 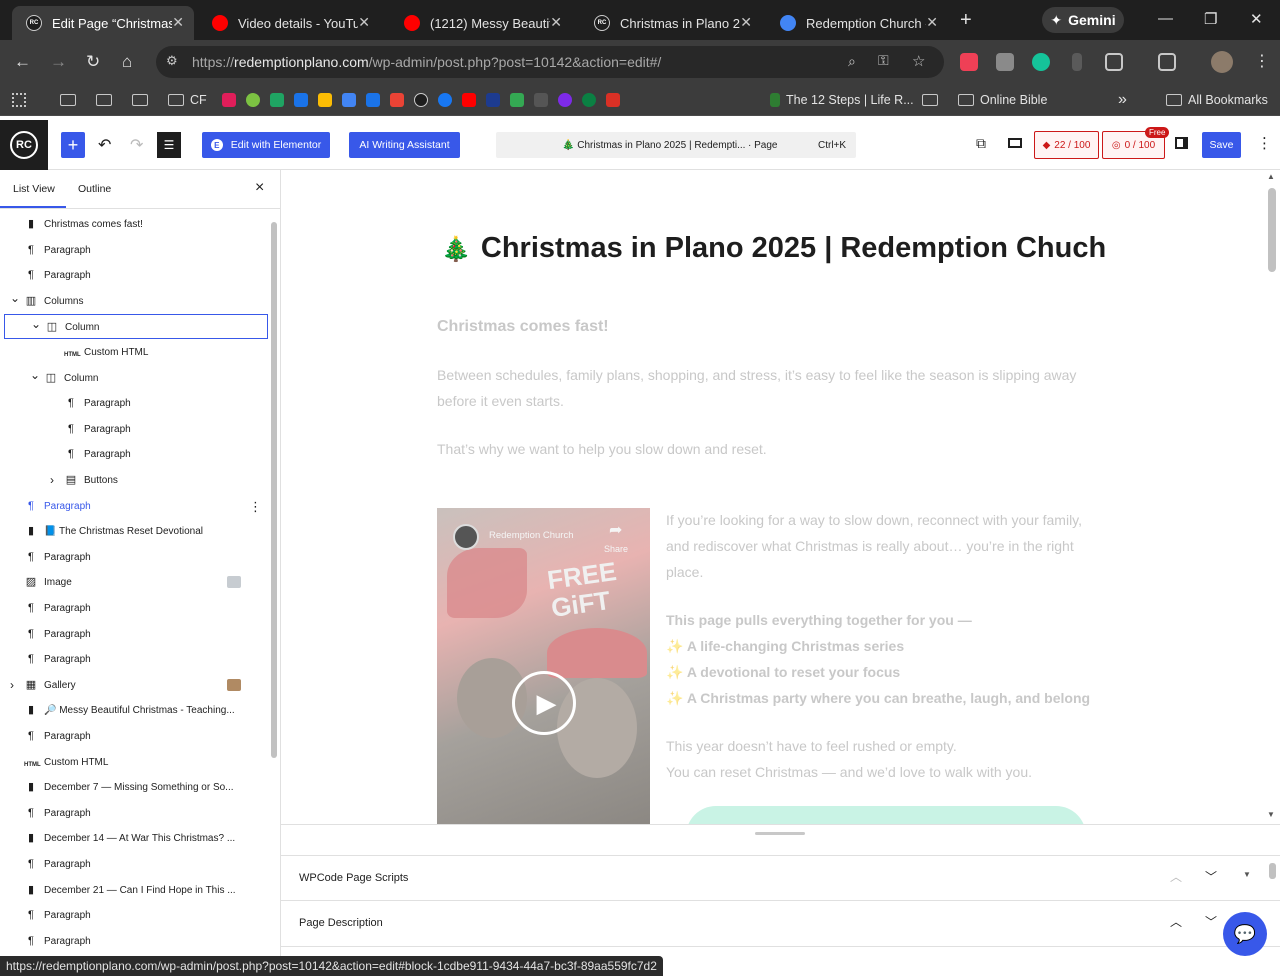 What do you see at coordinates (1211, 921) in the screenshot?
I see `move-down-icon: ﹀` at bounding box center [1211, 921].